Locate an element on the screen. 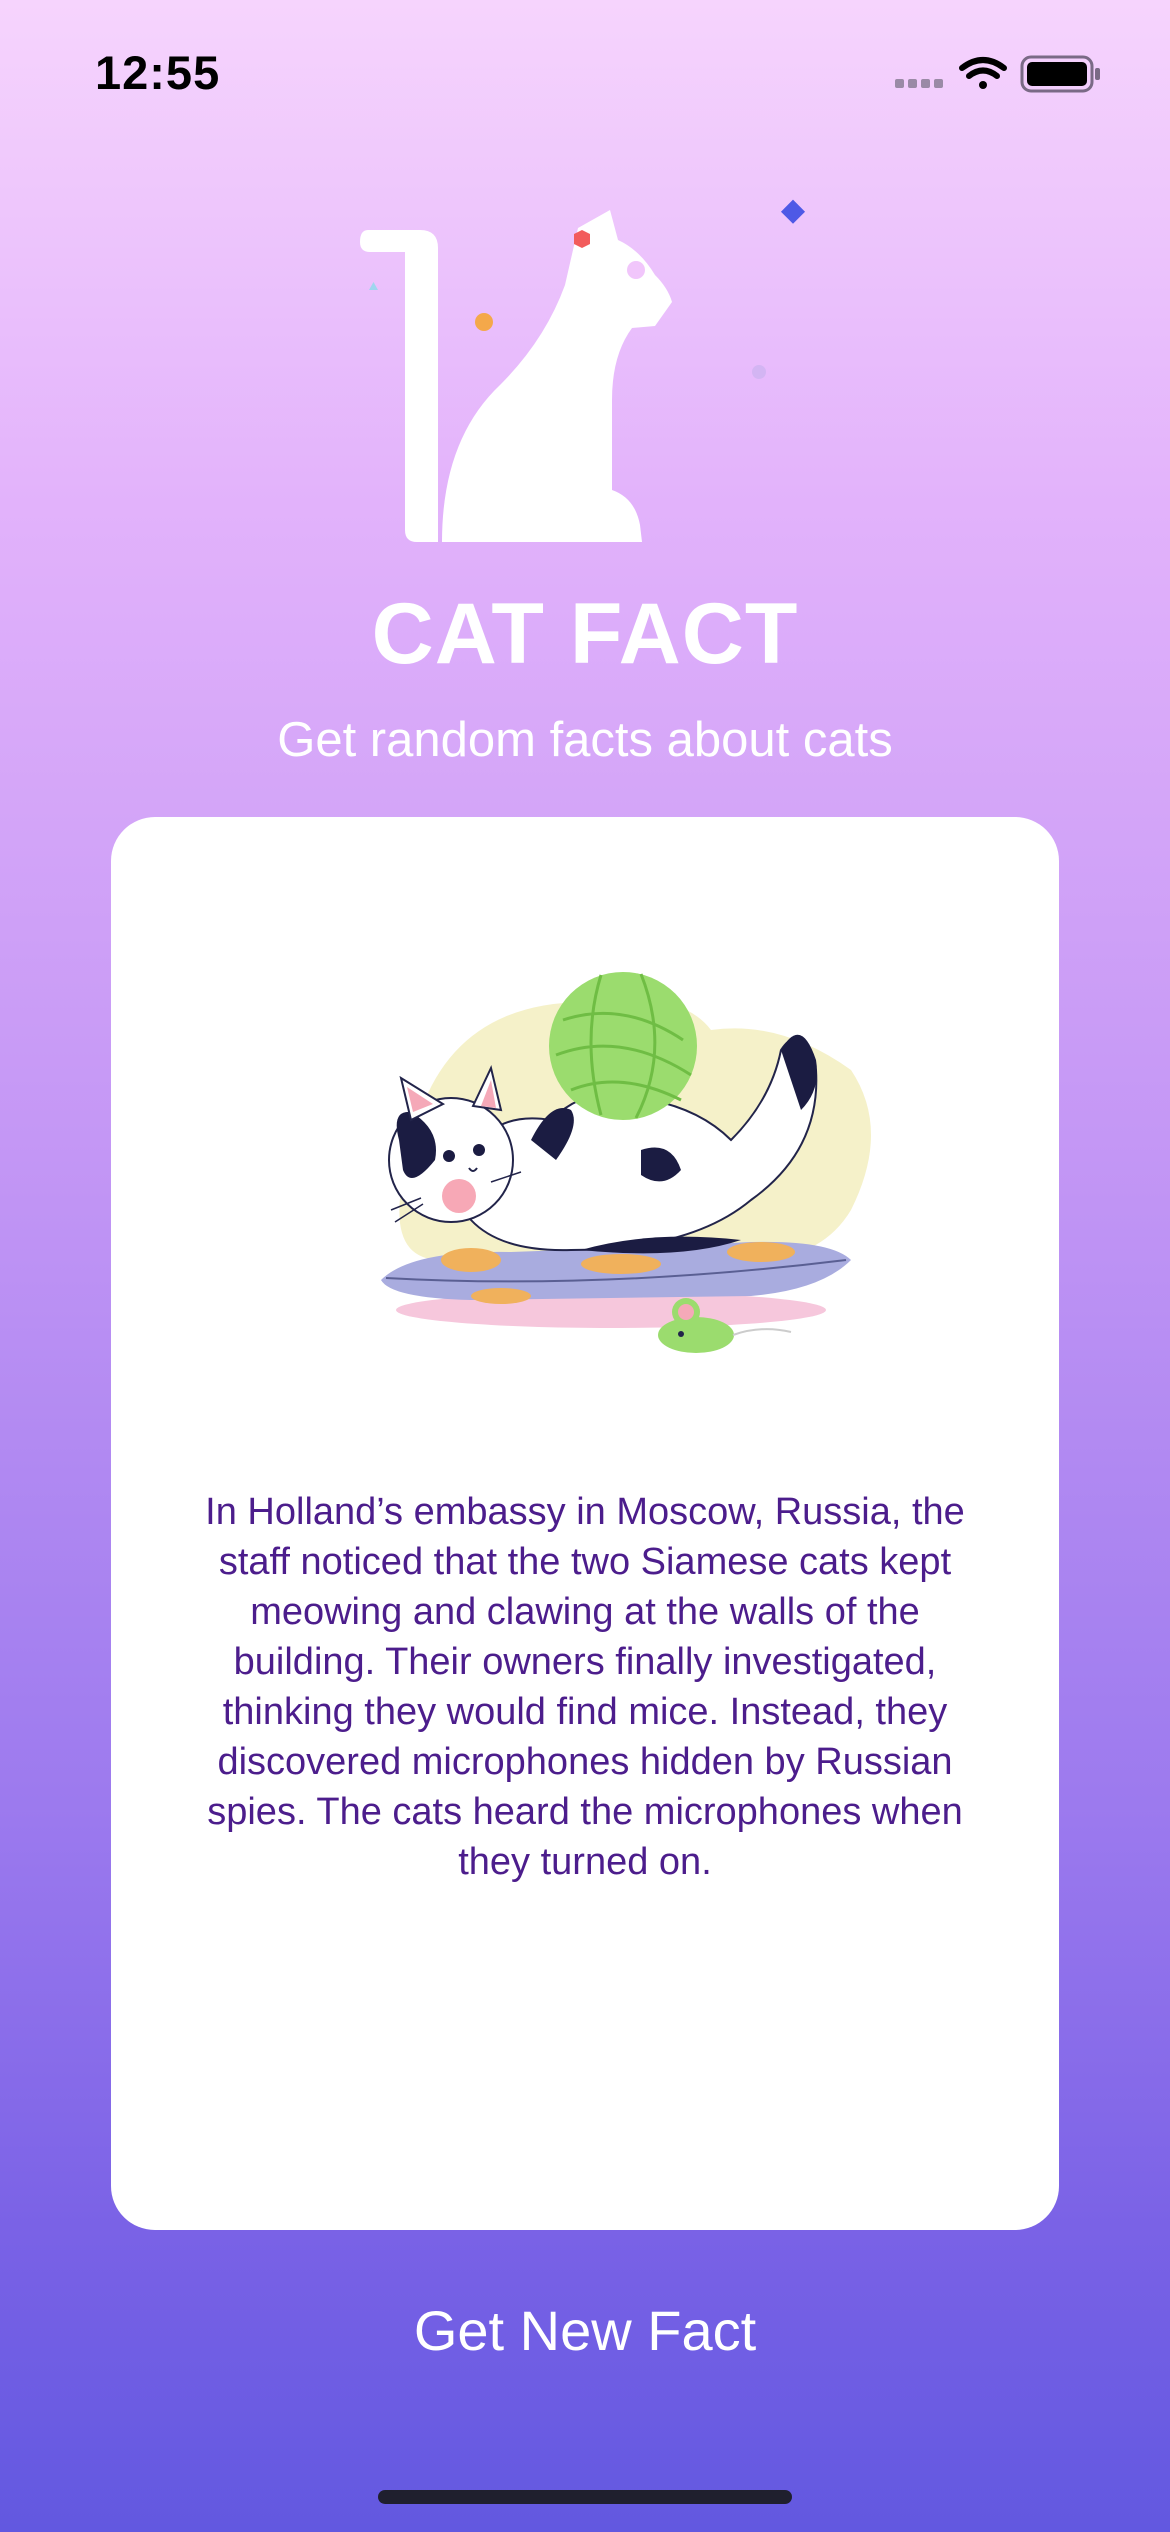 Image resolution: width=1170 pixels, height=2532 pixels. confetti-triangle is located at coordinates (373, 286).